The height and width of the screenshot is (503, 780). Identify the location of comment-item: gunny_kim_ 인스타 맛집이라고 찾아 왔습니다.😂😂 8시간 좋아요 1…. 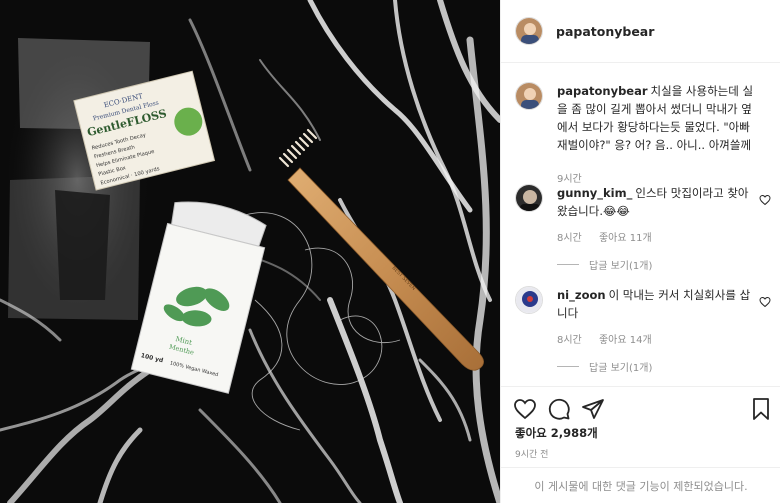
(643, 229).